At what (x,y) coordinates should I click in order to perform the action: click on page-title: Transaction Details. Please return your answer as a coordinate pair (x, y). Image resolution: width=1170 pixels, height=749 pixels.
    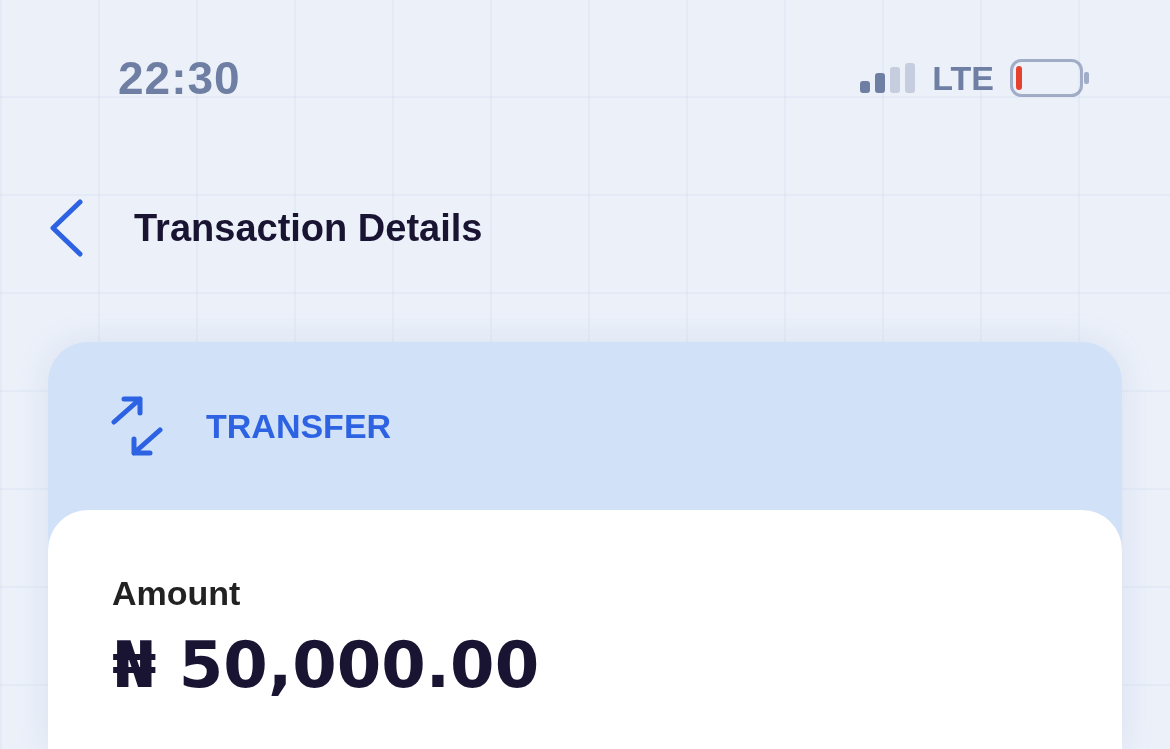
    Looking at the image, I should click on (308, 228).